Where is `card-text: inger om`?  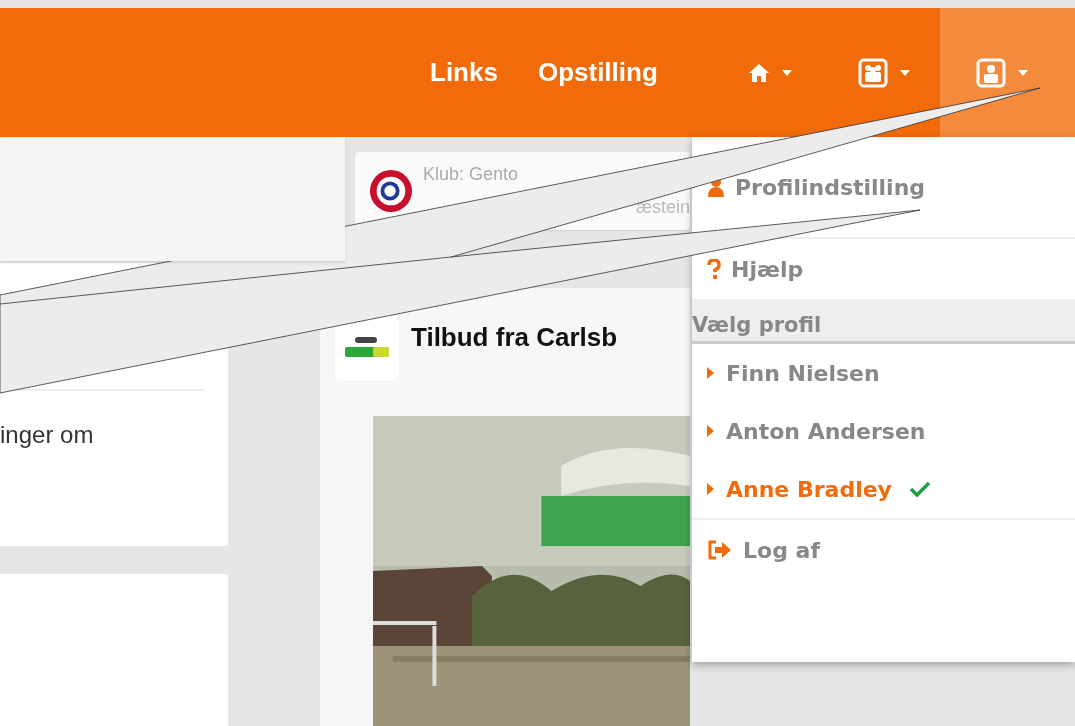 card-text: inger om is located at coordinates (47, 435).